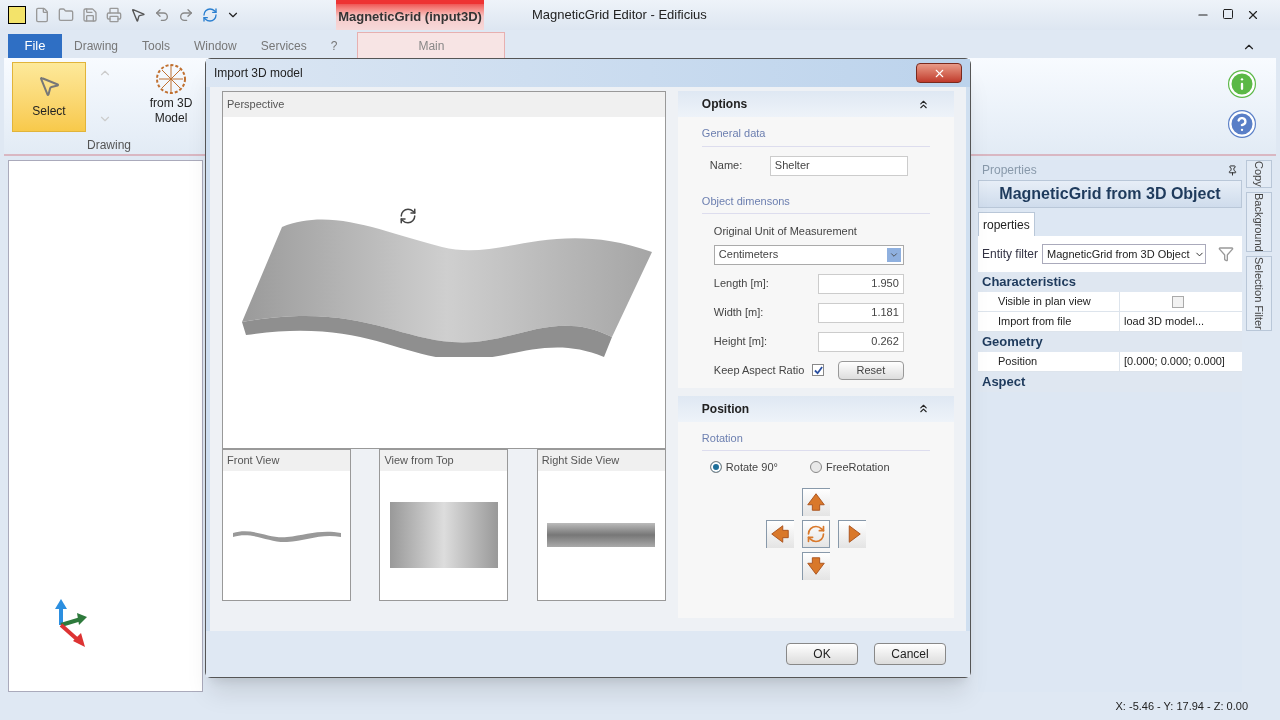  I want to click on left-arrow-icon, so click(780, 534).